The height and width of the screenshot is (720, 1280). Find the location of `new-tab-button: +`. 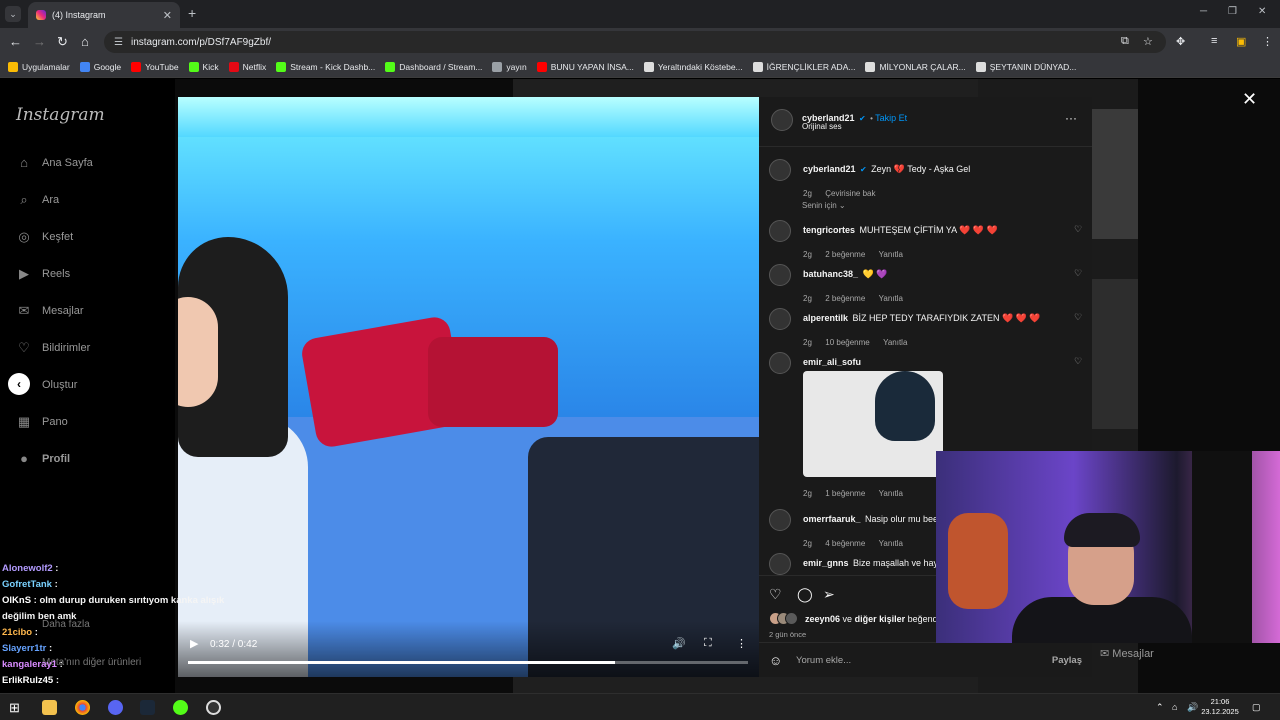

new-tab-button: + is located at coordinates (192, 13).